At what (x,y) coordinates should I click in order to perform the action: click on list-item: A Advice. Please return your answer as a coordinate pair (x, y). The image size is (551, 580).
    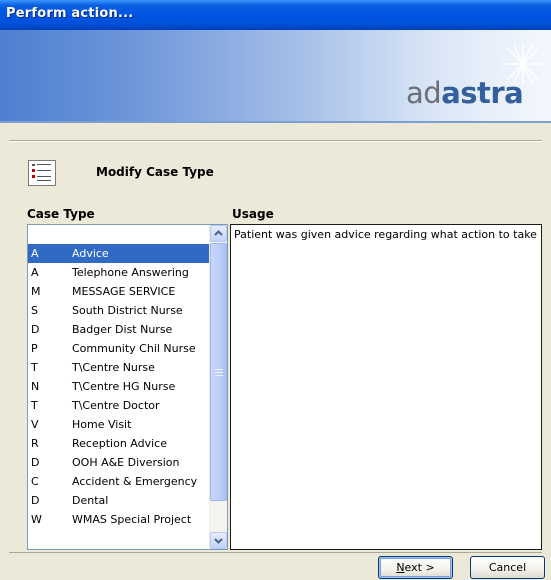
    Looking at the image, I should click on (127, 253).